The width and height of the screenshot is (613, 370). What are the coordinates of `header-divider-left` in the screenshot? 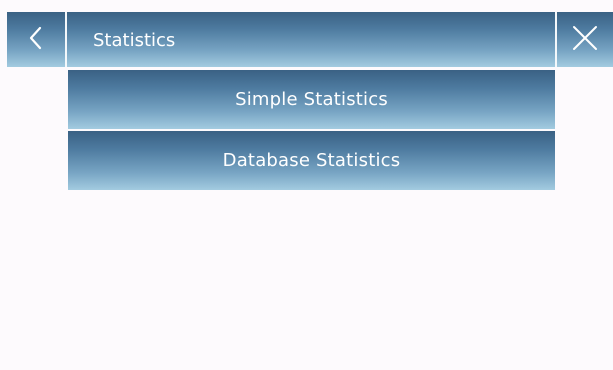 It's located at (66, 39).